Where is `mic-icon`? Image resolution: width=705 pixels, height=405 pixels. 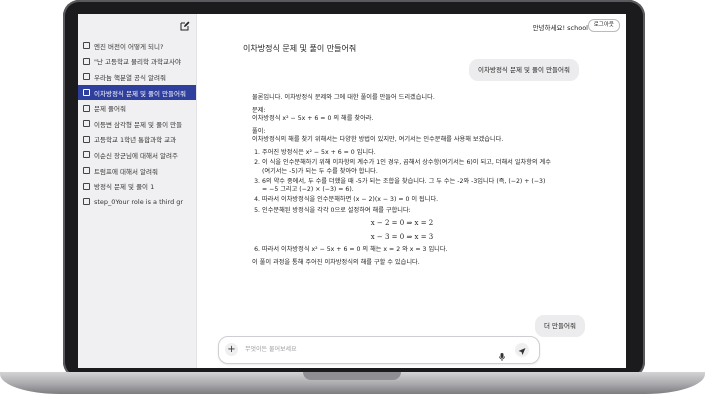 mic-icon is located at coordinates (502, 353).